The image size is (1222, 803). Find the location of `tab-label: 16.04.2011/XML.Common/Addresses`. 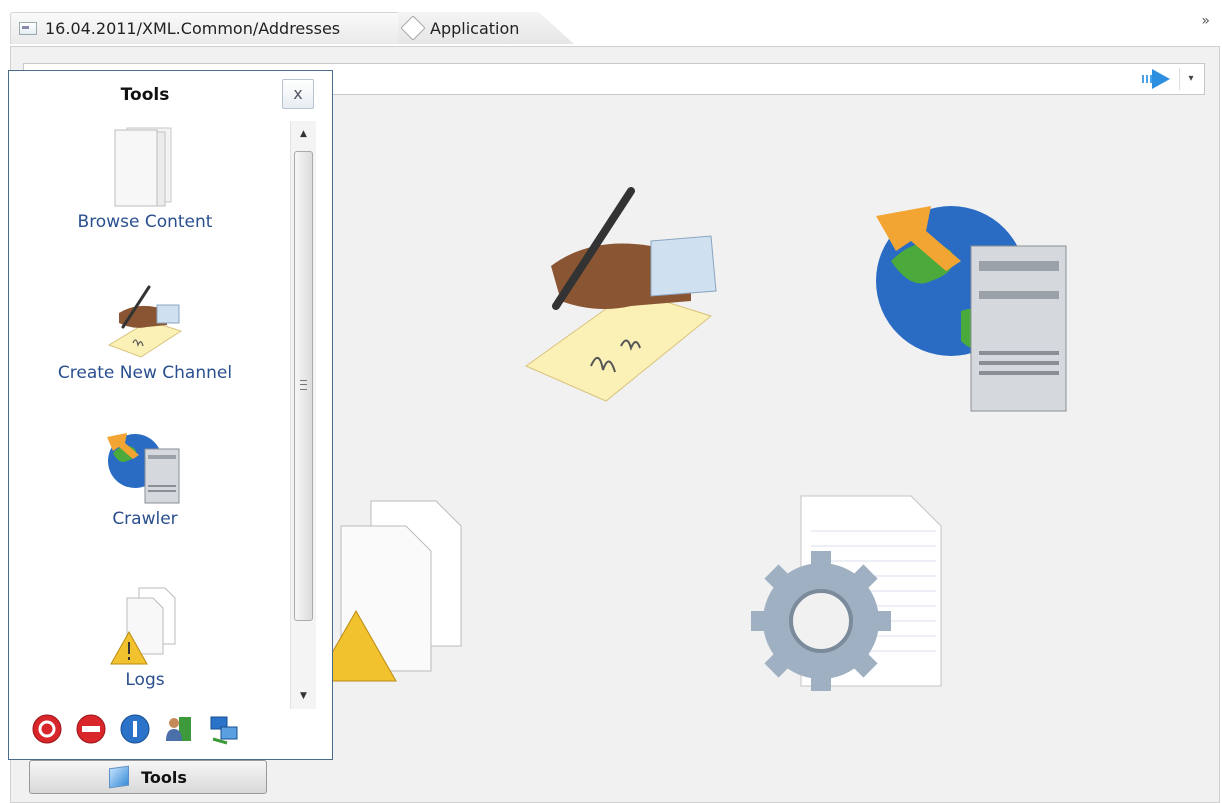

tab-label: 16.04.2011/XML.Common/Addresses is located at coordinates (193, 28).